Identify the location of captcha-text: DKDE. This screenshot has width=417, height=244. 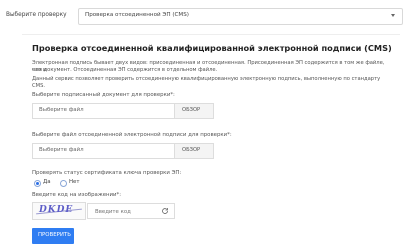
(56, 210).